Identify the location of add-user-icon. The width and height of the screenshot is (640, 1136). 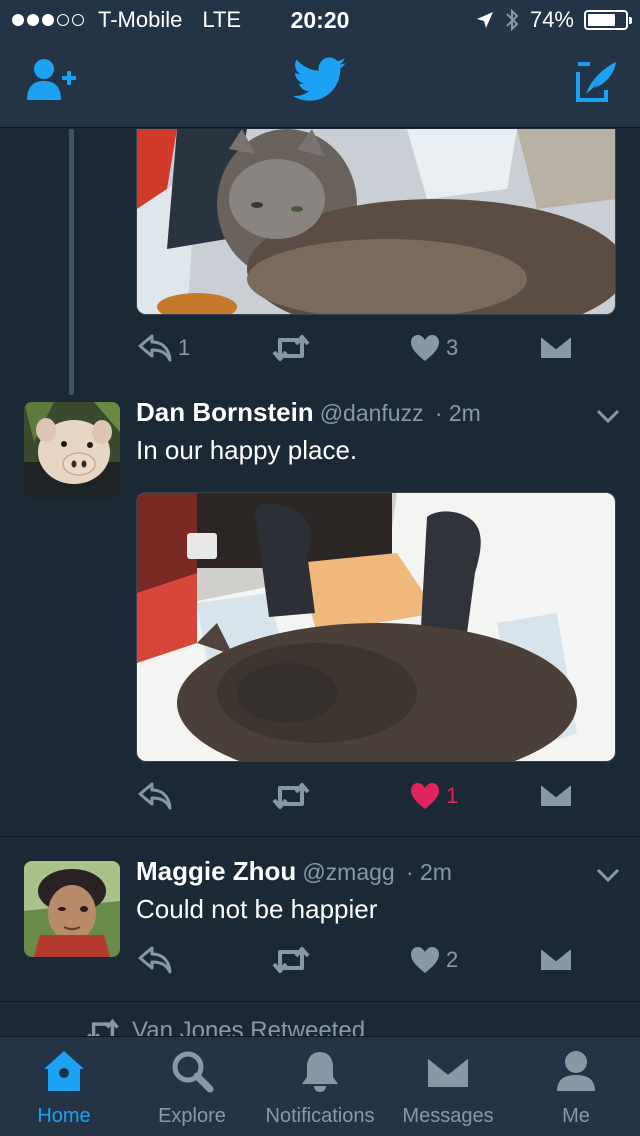
(51, 79).